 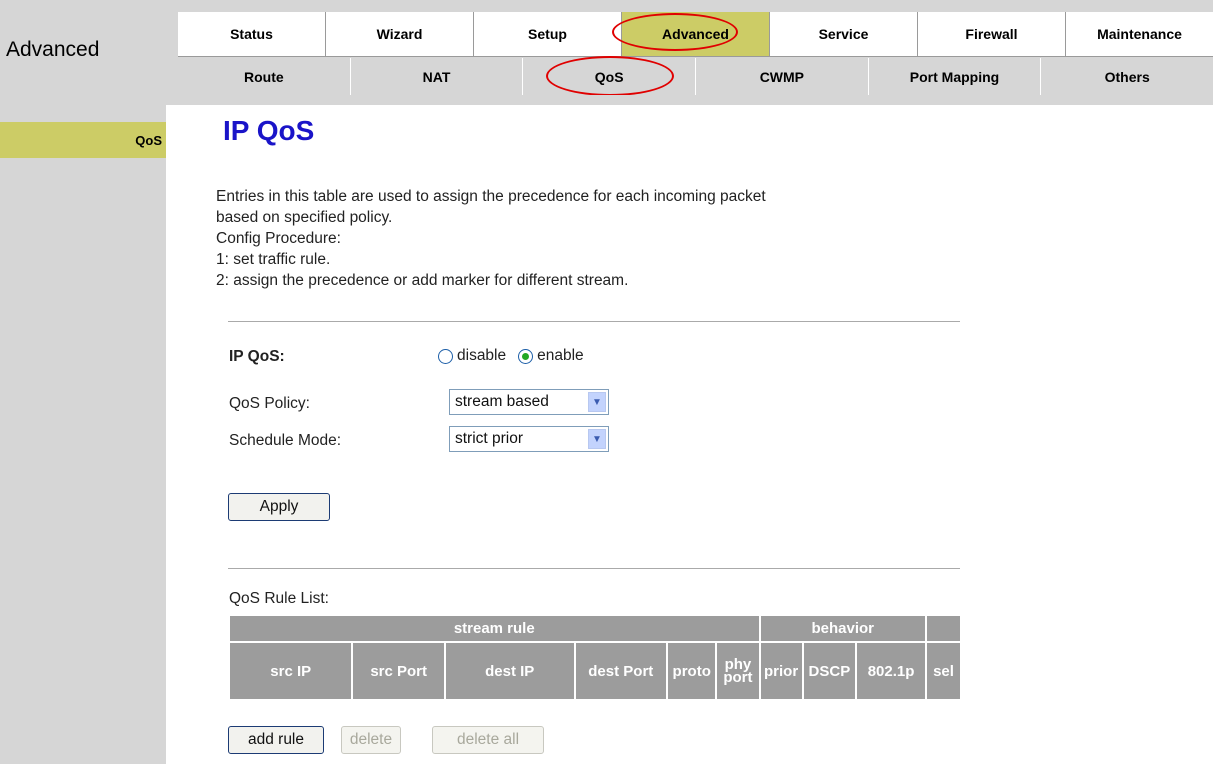 I want to click on add-rule-button: add rule, so click(x=276, y=740).